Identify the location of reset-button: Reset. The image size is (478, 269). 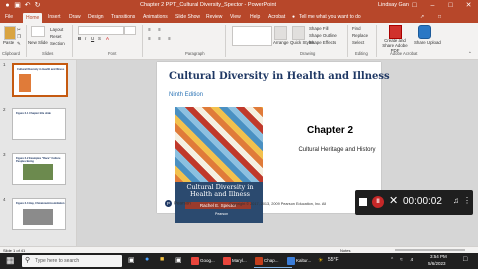
(55, 36).